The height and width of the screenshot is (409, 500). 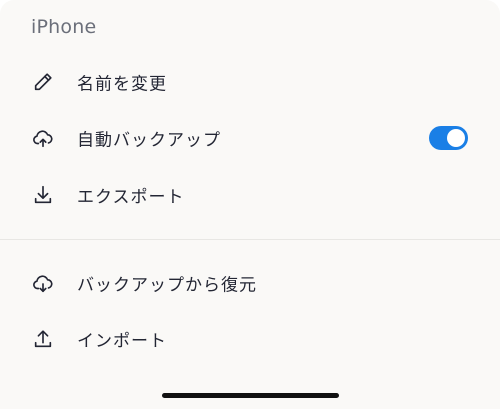 I want to click on home-indicator, so click(x=250, y=395).